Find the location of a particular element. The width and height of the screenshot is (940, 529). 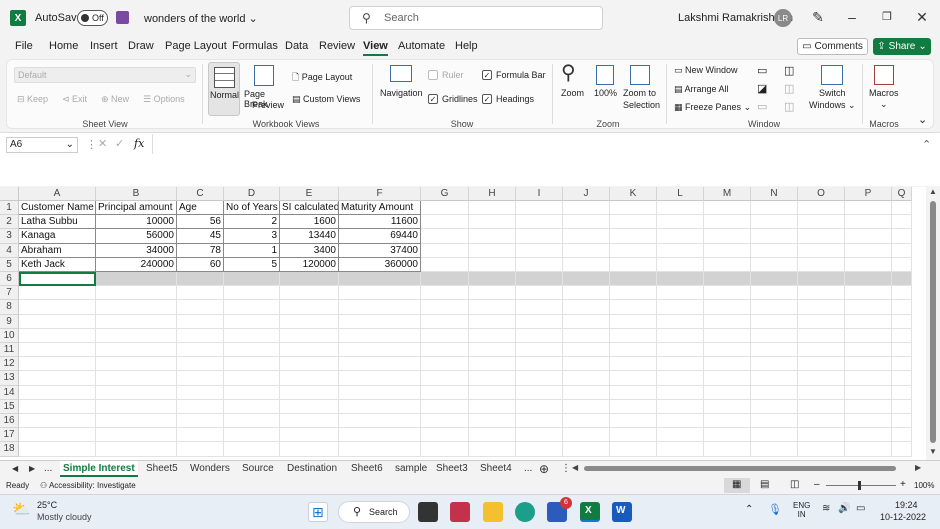

cell-b11 is located at coordinates (136, 350).